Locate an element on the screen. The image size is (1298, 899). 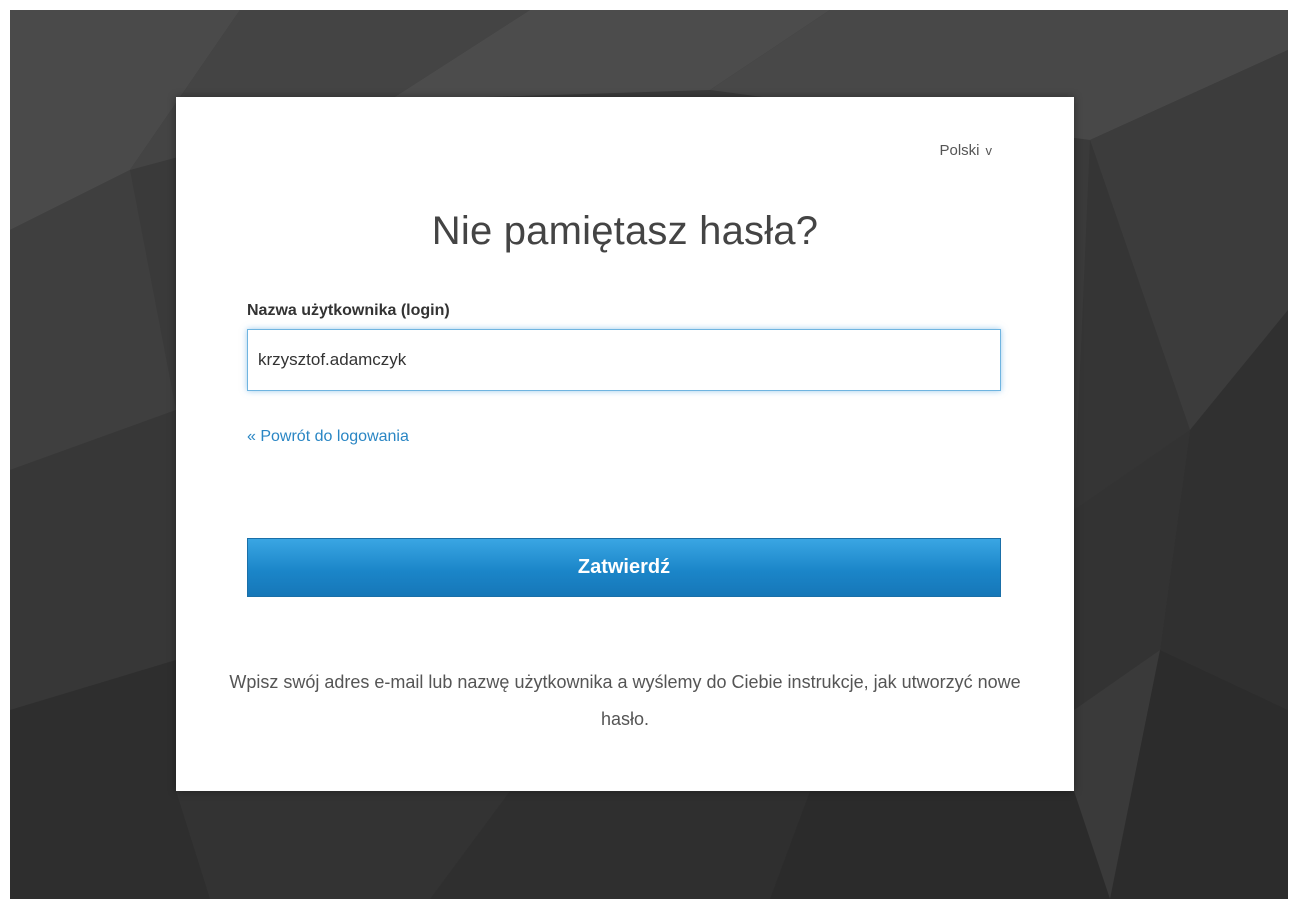
chevron-down-icon: v is located at coordinates (989, 150).